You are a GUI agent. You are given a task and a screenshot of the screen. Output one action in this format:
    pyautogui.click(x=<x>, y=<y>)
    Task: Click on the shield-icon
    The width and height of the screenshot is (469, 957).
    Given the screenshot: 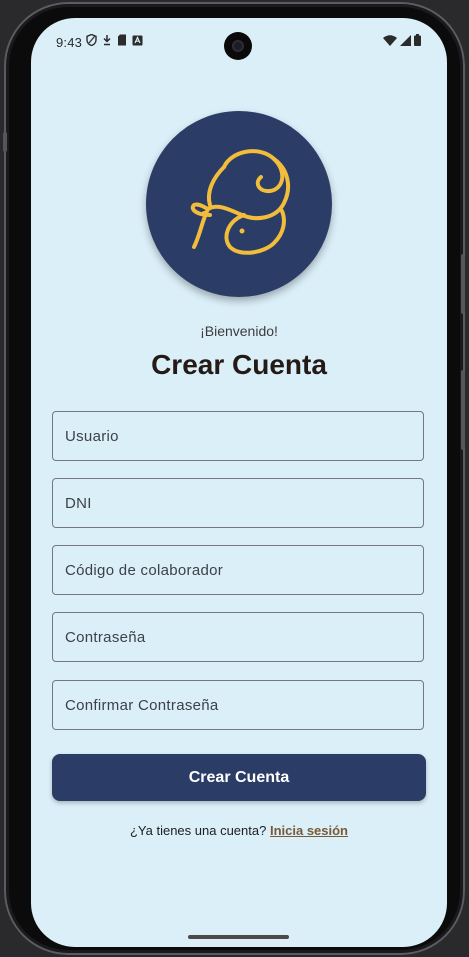 What is the action you would take?
    pyautogui.click(x=91, y=42)
    